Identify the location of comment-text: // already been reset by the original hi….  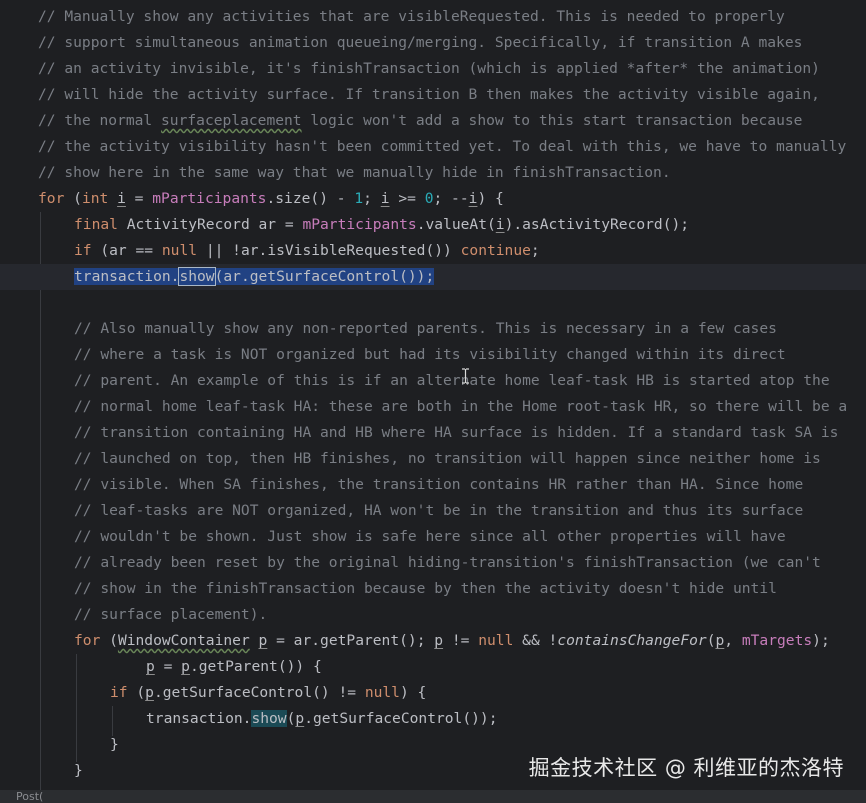
(447, 562).